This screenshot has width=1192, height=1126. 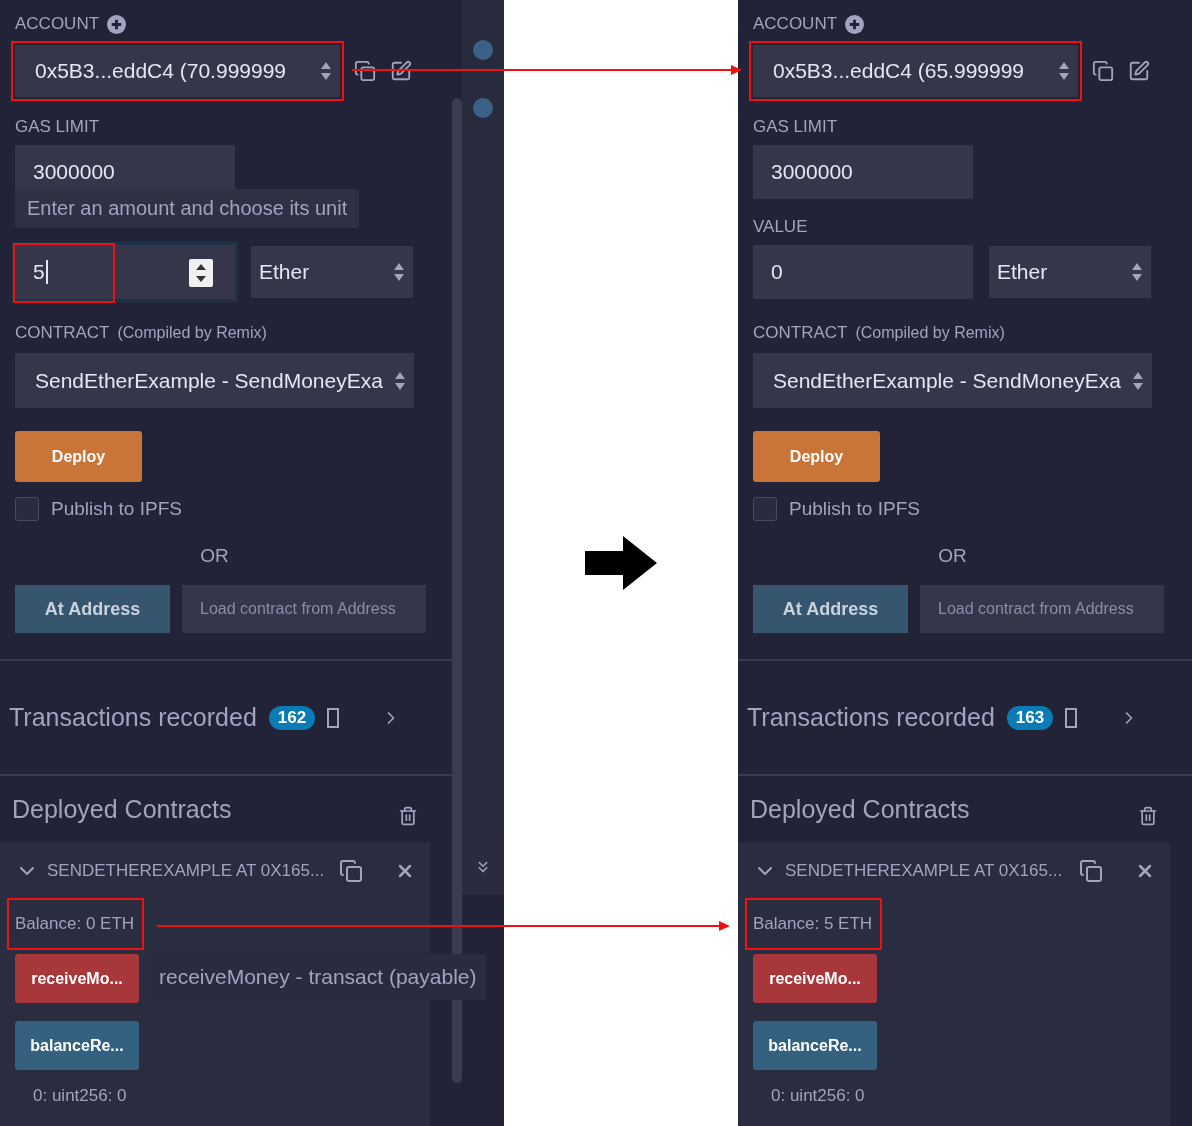 What do you see at coordinates (814, 924) in the screenshot?
I see `balance-text: Balance: 5 ETH` at bounding box center [814, 924].